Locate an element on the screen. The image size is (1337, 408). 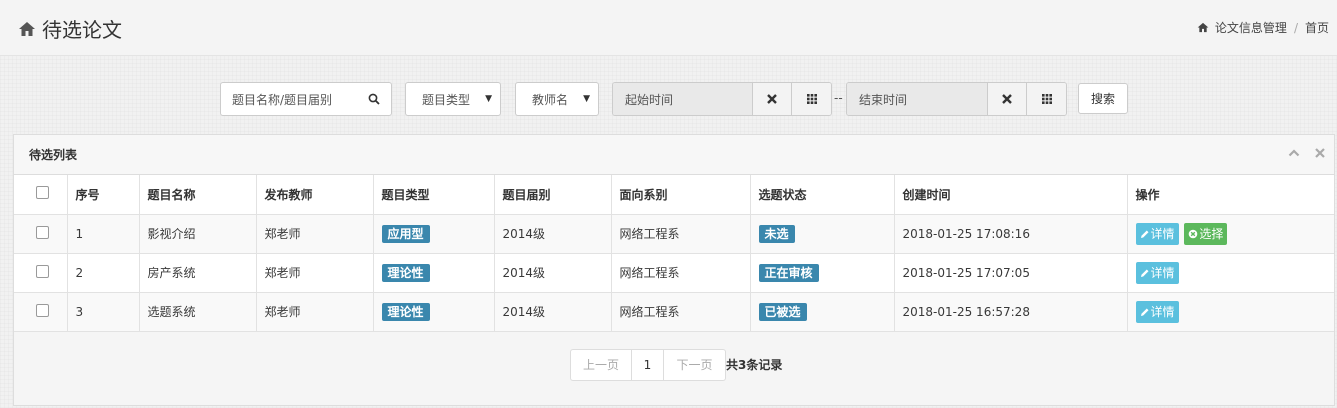
status-badge: 正在审核 is located at coordinates (788, 272).